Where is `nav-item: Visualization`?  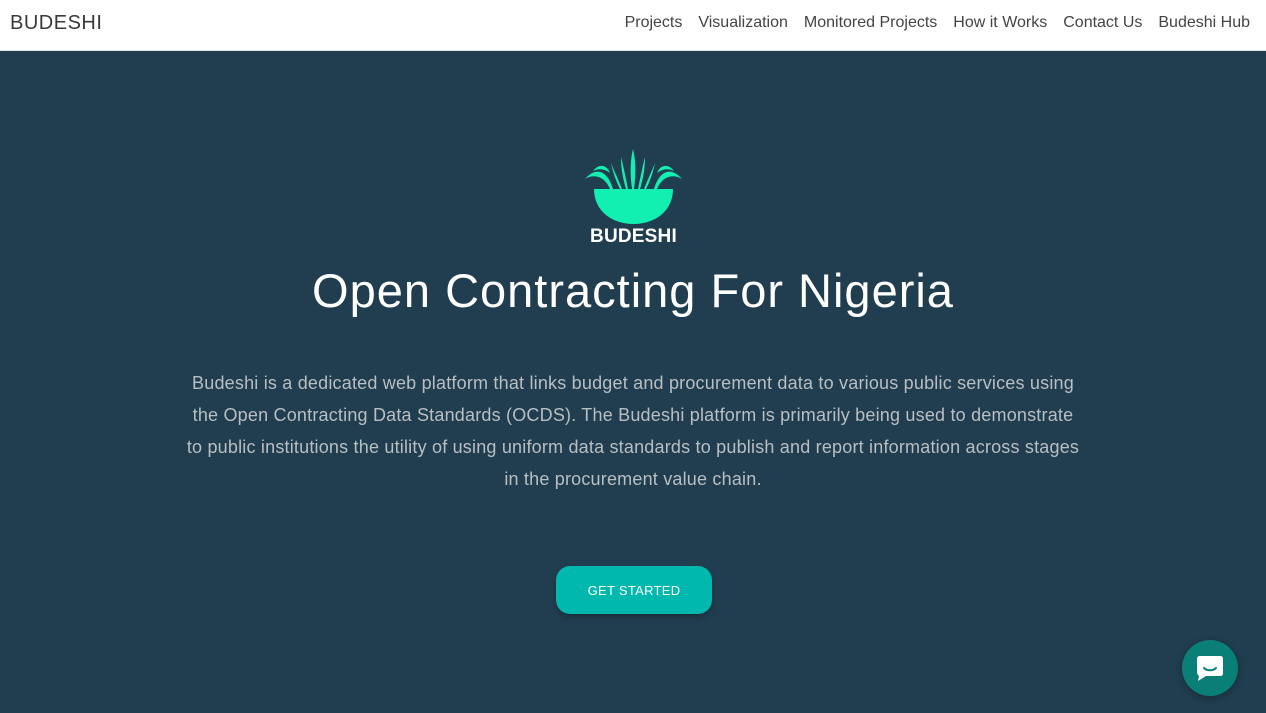 nav-item: Visualization is located at coordinates (743, 23).